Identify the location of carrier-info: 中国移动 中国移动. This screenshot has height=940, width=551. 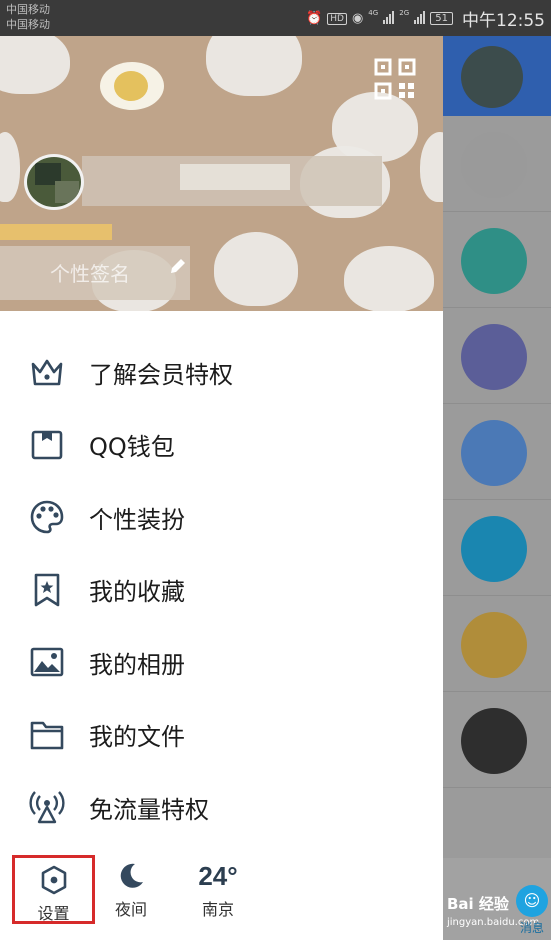
(28, 17).